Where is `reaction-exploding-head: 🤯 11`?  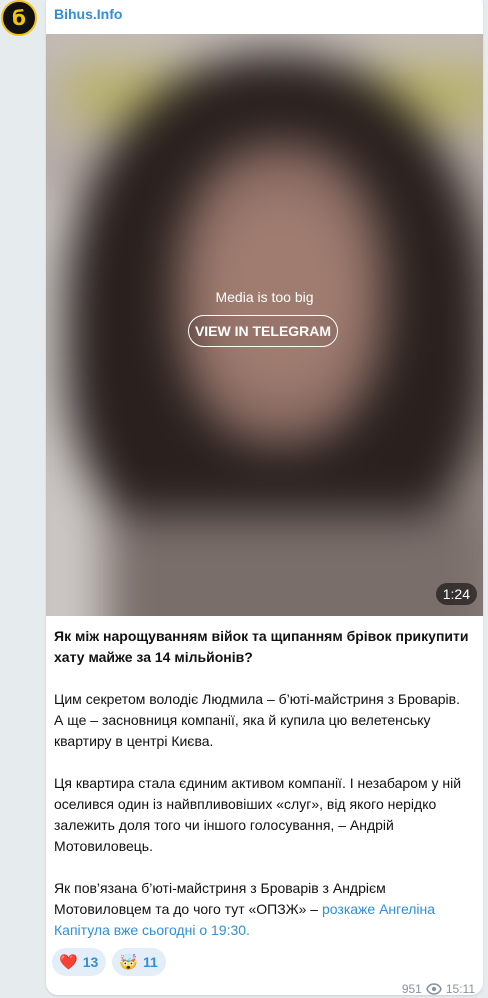 reaction-exploding-head: 🤯 11 is located at coordinates (139, 962).